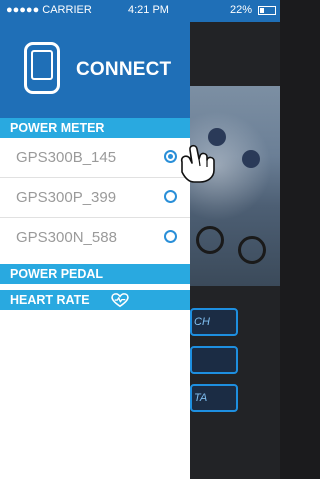 The image size is (320, 479). What do you see at coordinates (66, 157) in the screenshot?
I see `device-label: GPS300B_145` at bounding box center [66, 157].